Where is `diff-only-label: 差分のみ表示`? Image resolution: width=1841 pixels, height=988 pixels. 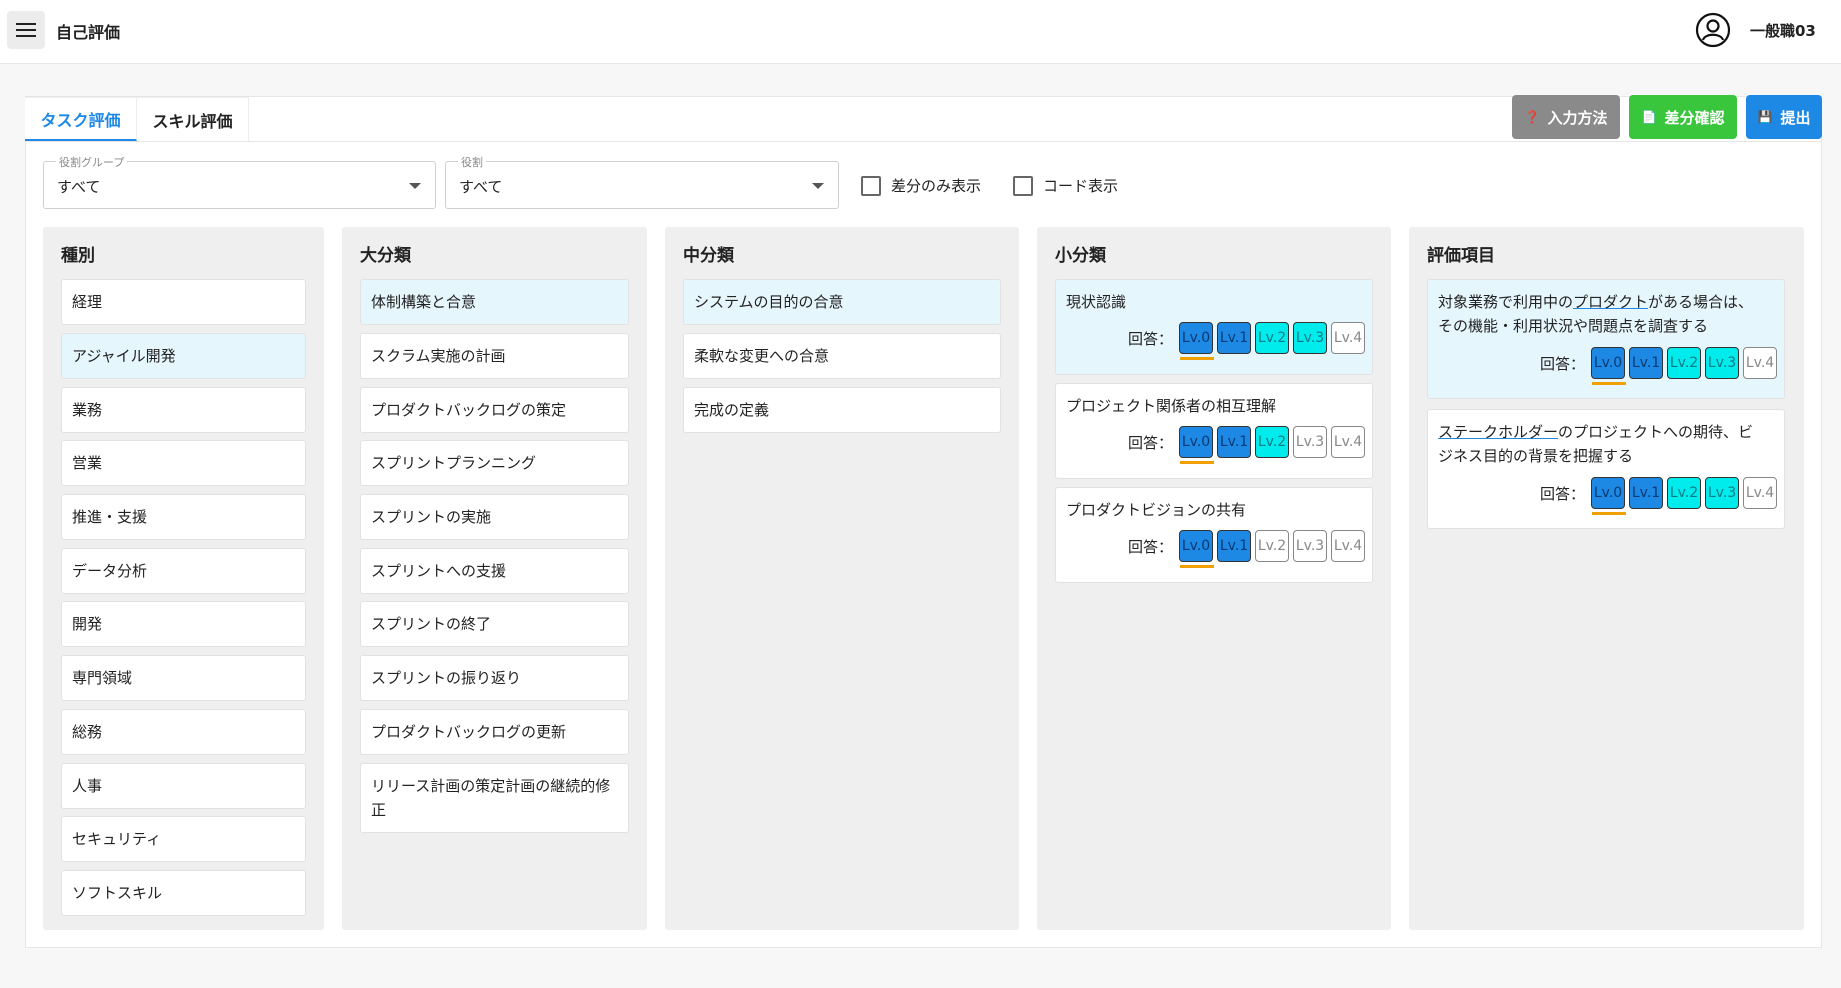
diff-only-label: 差分のみ表示 is located at coordinates (936, 186).